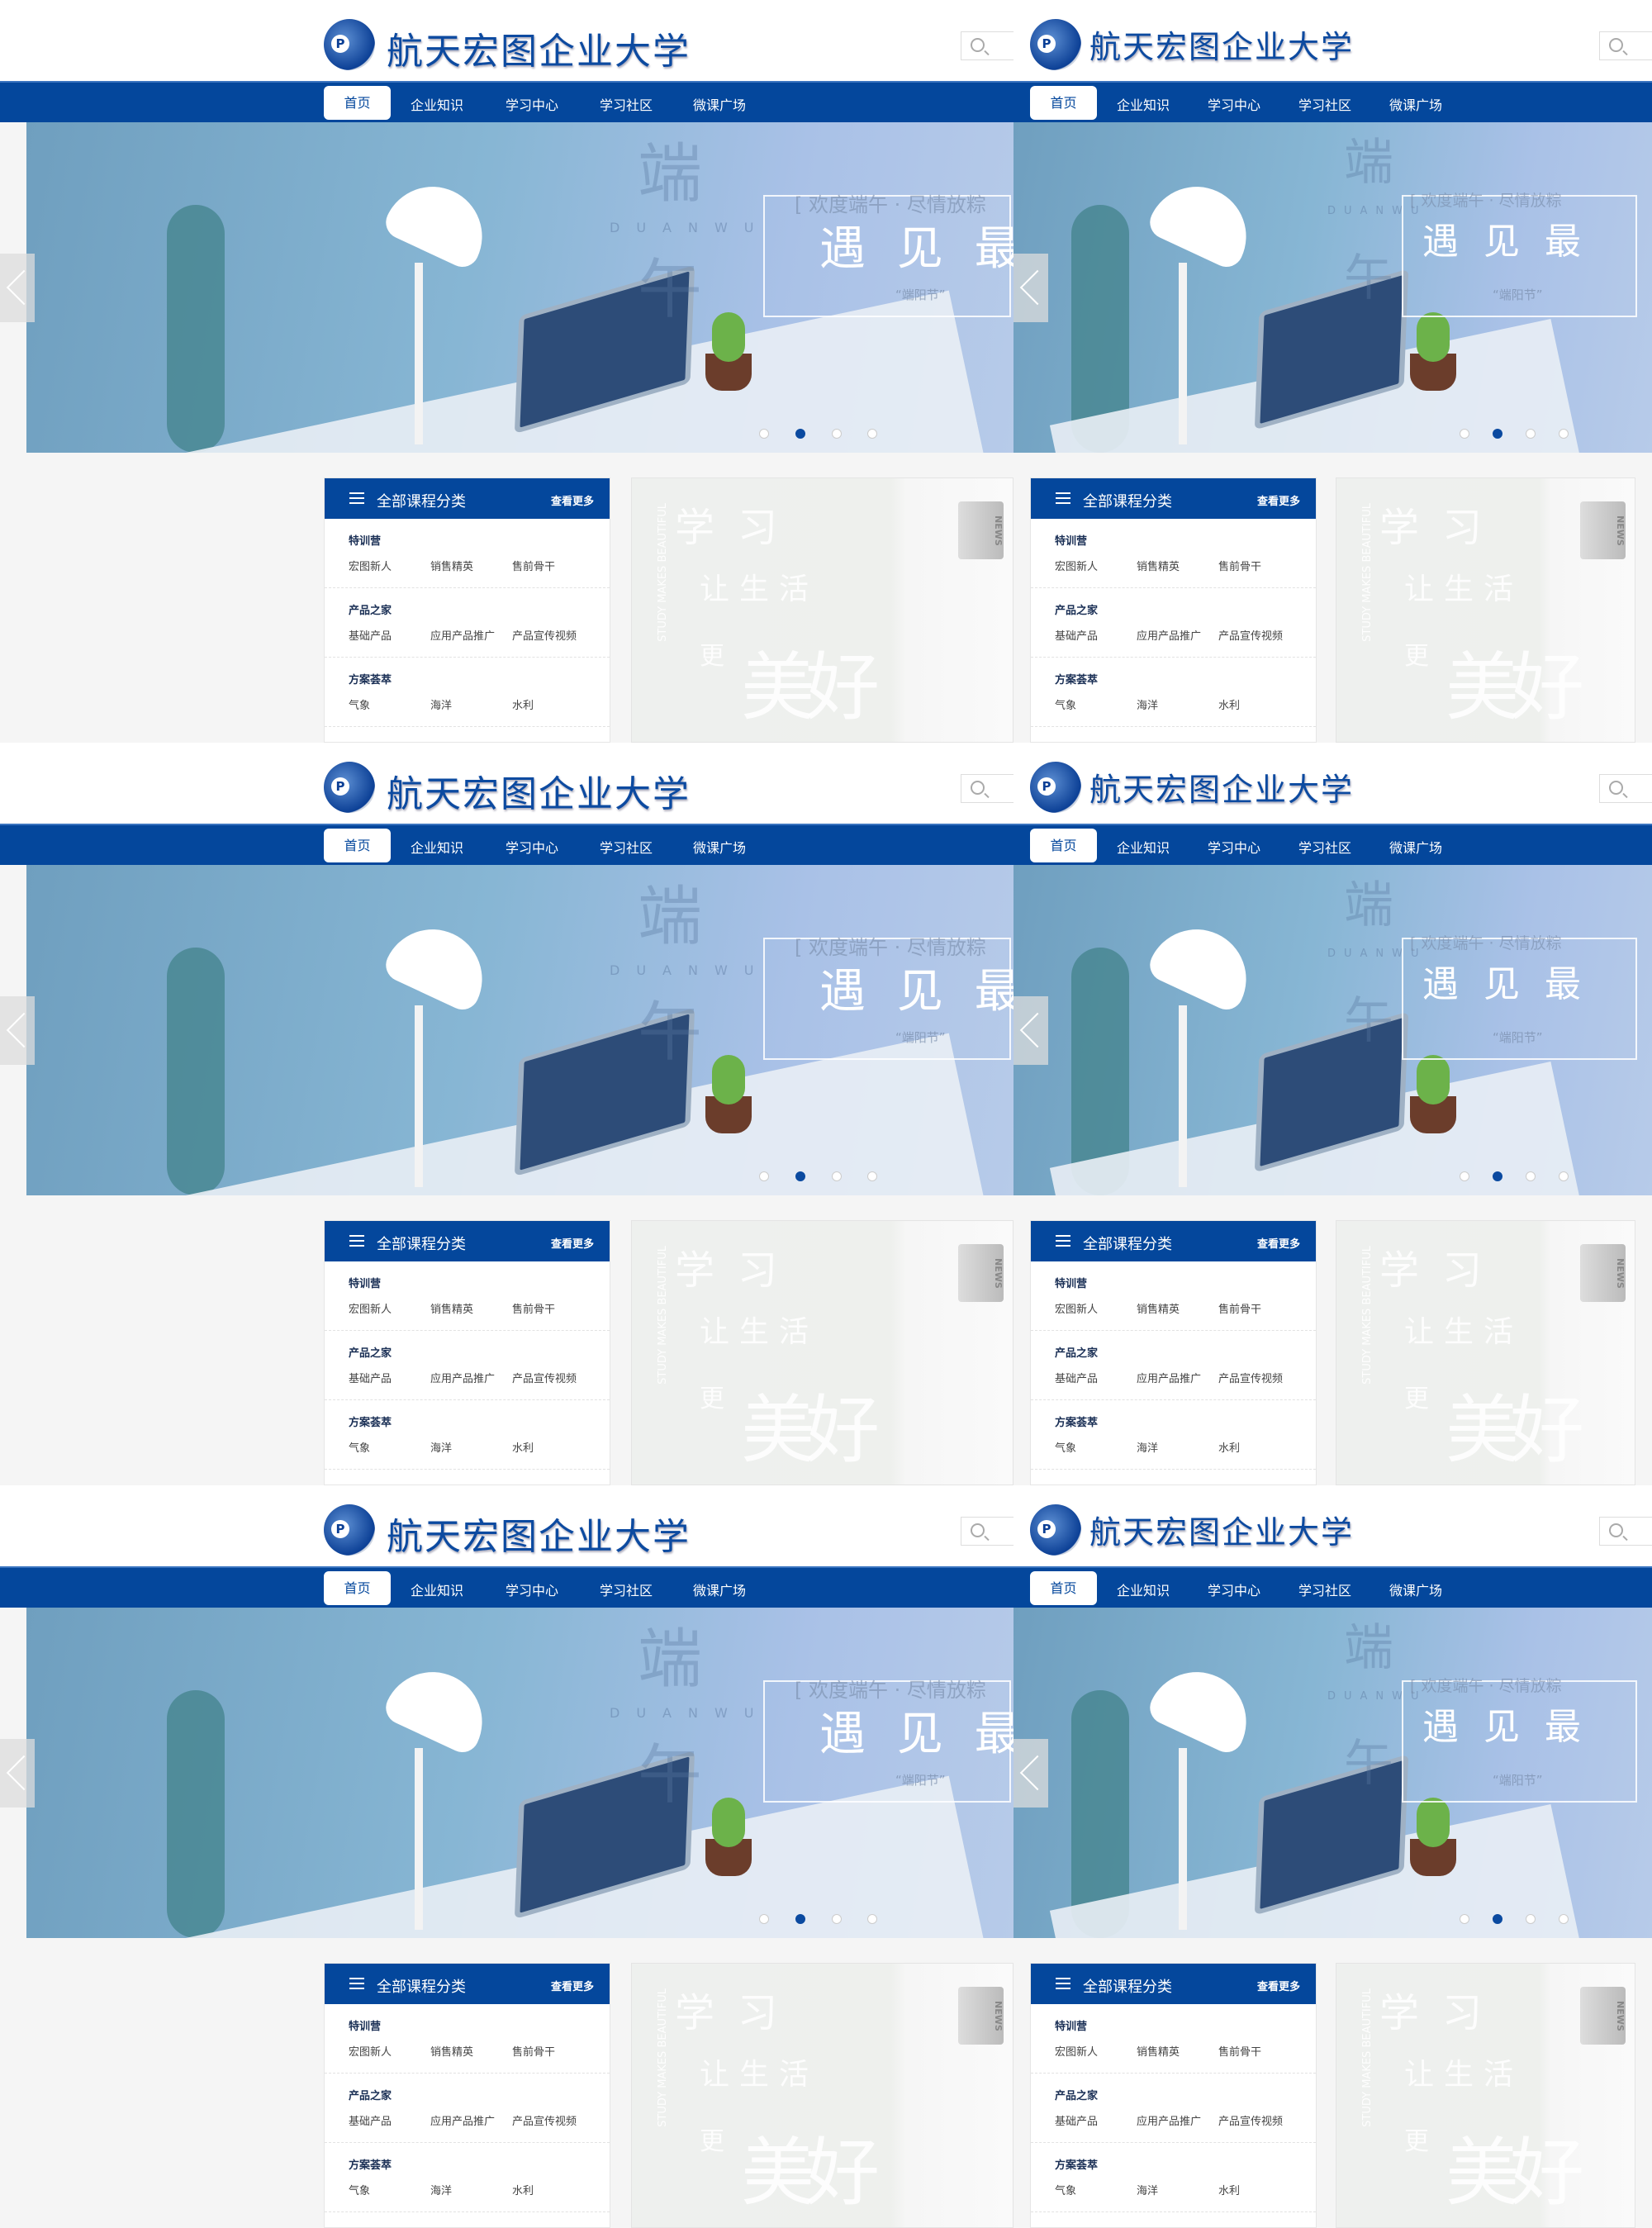  What do you see at coordinates (978, 788) in the screenshot?
I see `search-icon` at bounding box center [978, 788].